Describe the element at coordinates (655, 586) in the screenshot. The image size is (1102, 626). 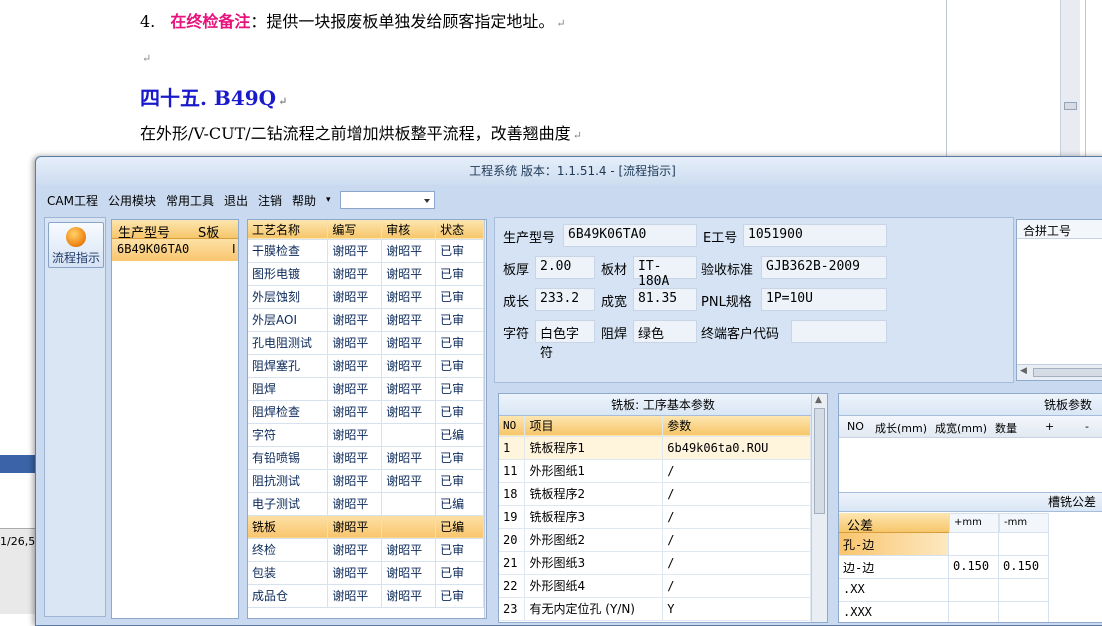
I see `table-row: 22 外形图纸4/` at that location.